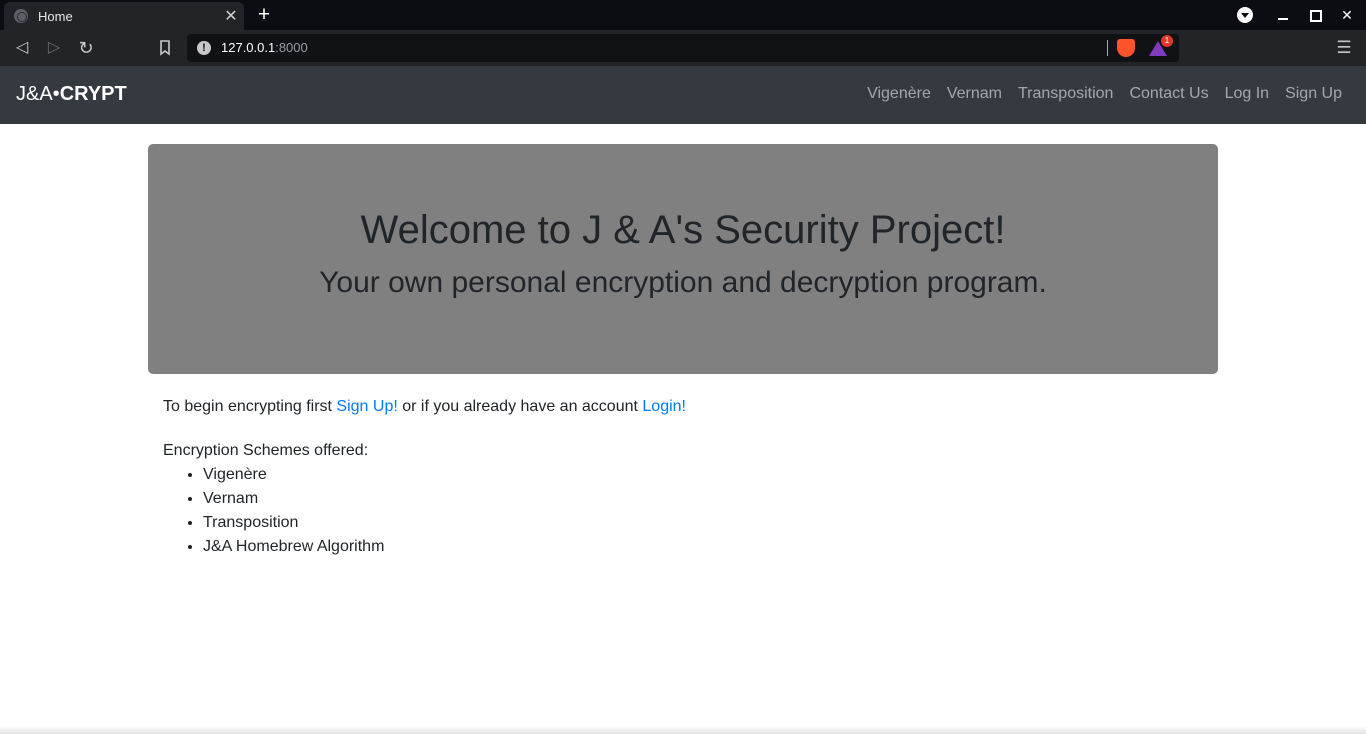 The image size is (1366, 734). What do you see at coordinates (1245, 15) in the screenshot?
I see `chevron-down-icon` at bounding box center [1245, 15].